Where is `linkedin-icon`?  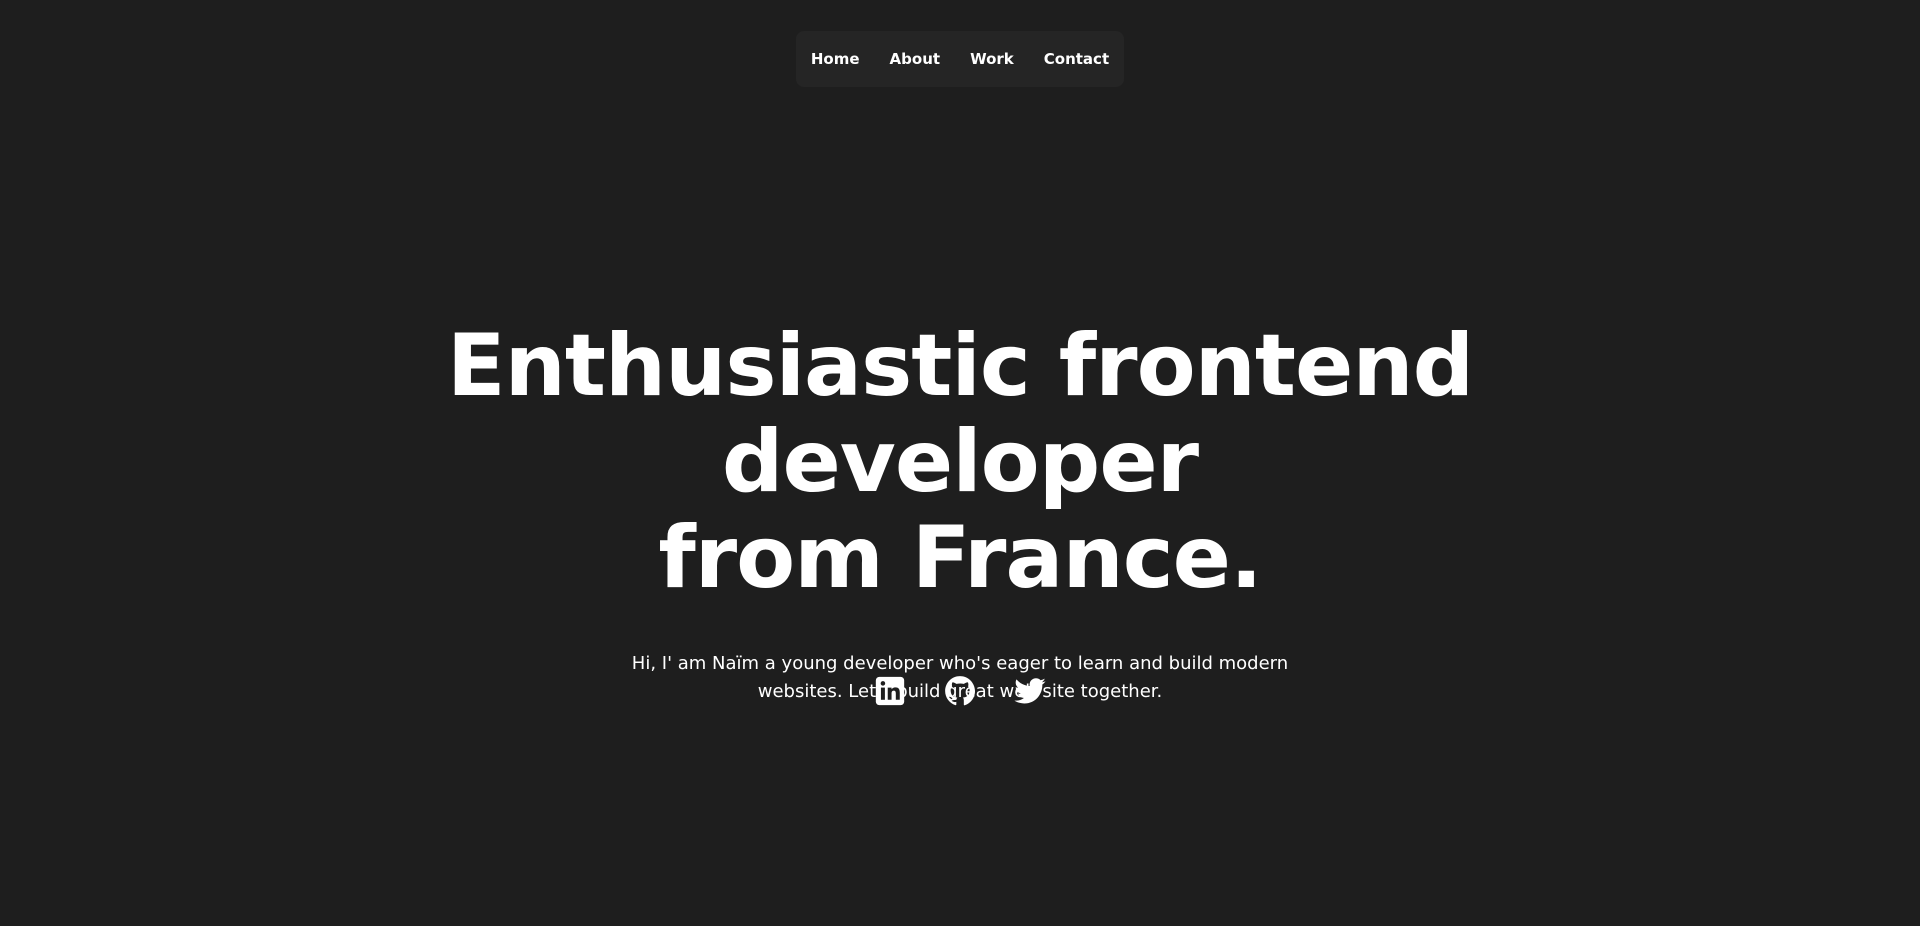
linkedin-icon is located at coordinates (890, 691).